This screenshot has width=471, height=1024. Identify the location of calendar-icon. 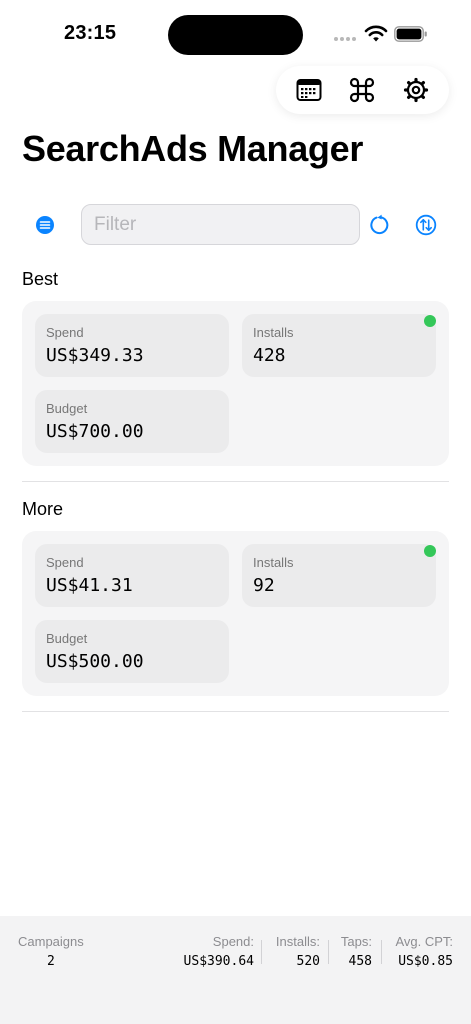
(309, 90).